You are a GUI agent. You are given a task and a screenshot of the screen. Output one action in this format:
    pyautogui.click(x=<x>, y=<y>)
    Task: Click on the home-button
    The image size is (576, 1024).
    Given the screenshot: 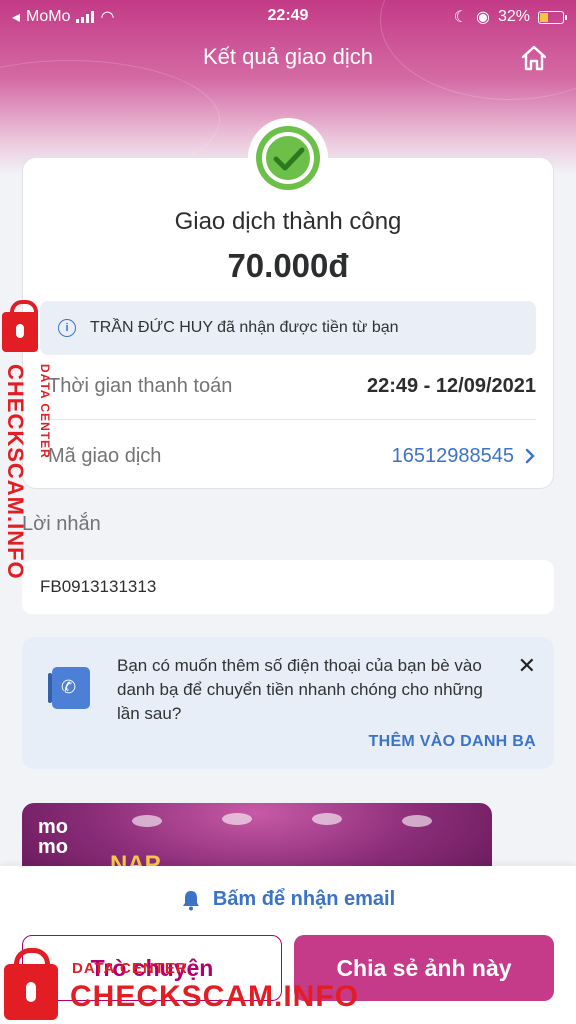 What is the action you would take?
    pyautogui.click(x=534, y=58)
    